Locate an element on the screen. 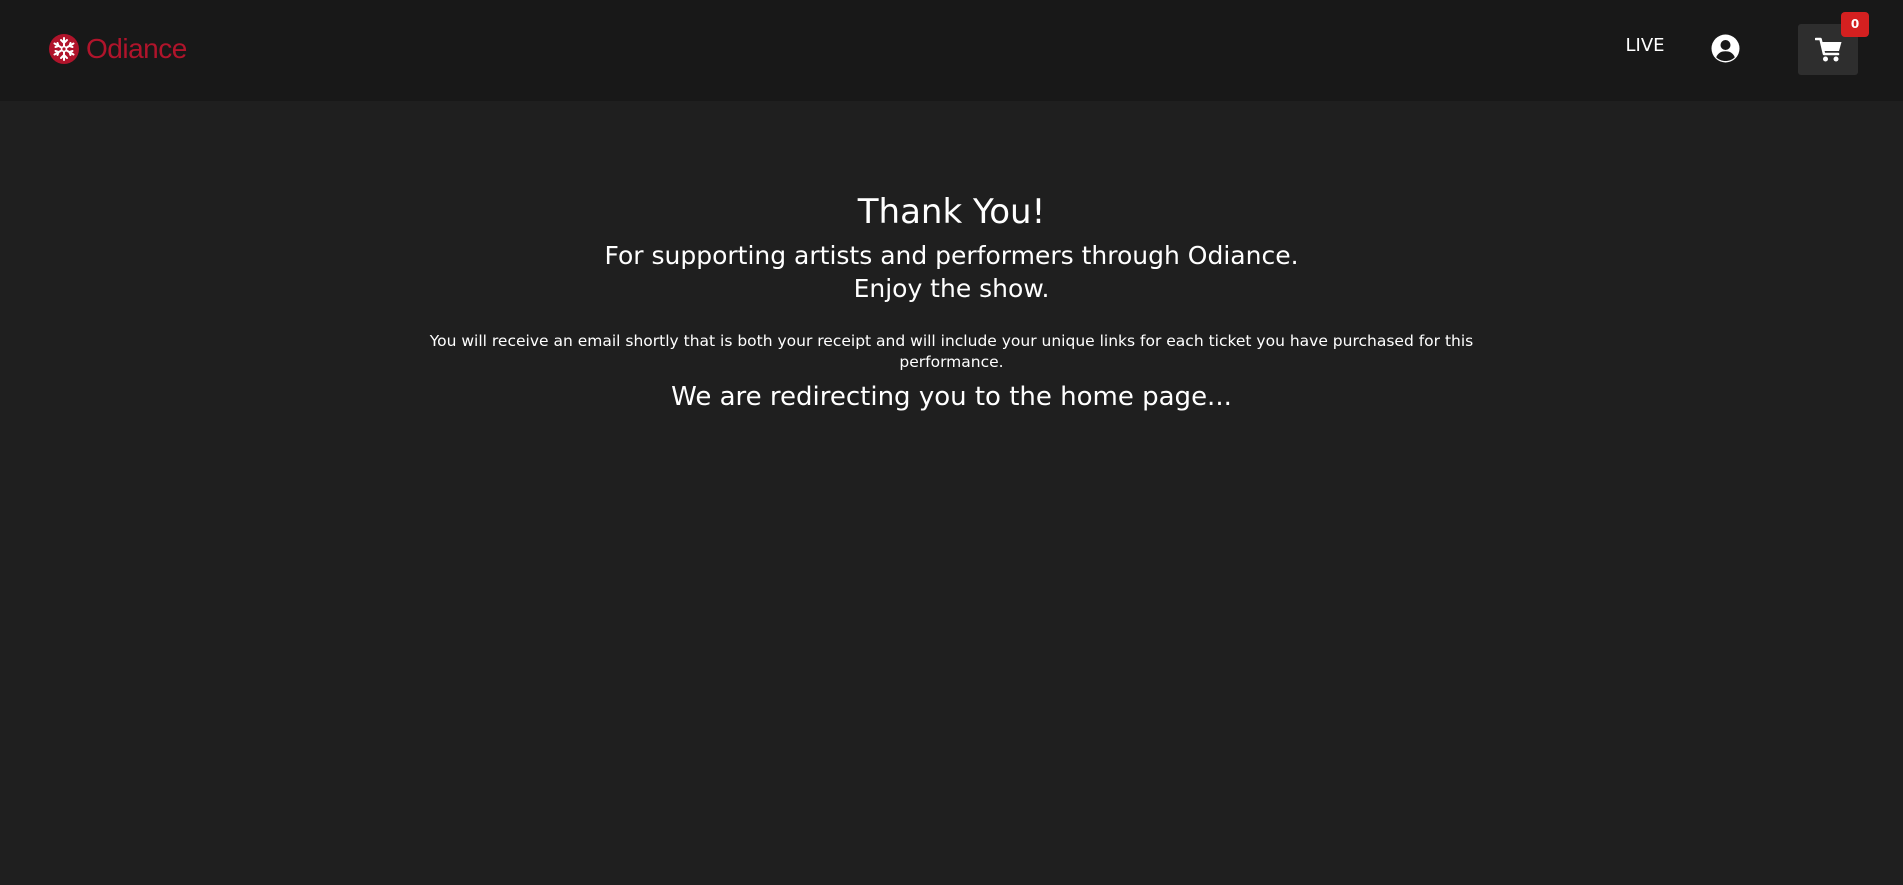 The height and width of the screenshot is (885, 1903). brand-logo-link: Odiance is located at coordinates (117, 49).